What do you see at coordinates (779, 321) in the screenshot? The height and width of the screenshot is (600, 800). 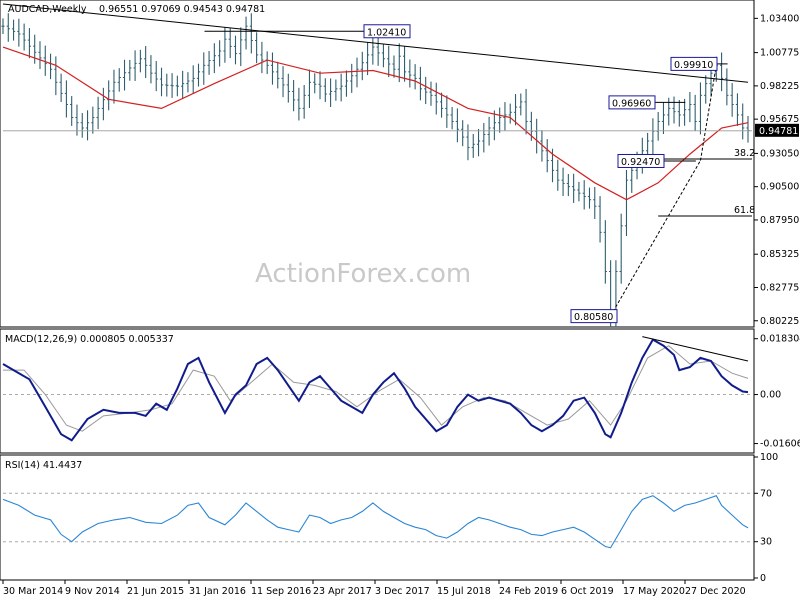 I see `price-y-tick-label: 0.80225` at bounding box center [779, 321].